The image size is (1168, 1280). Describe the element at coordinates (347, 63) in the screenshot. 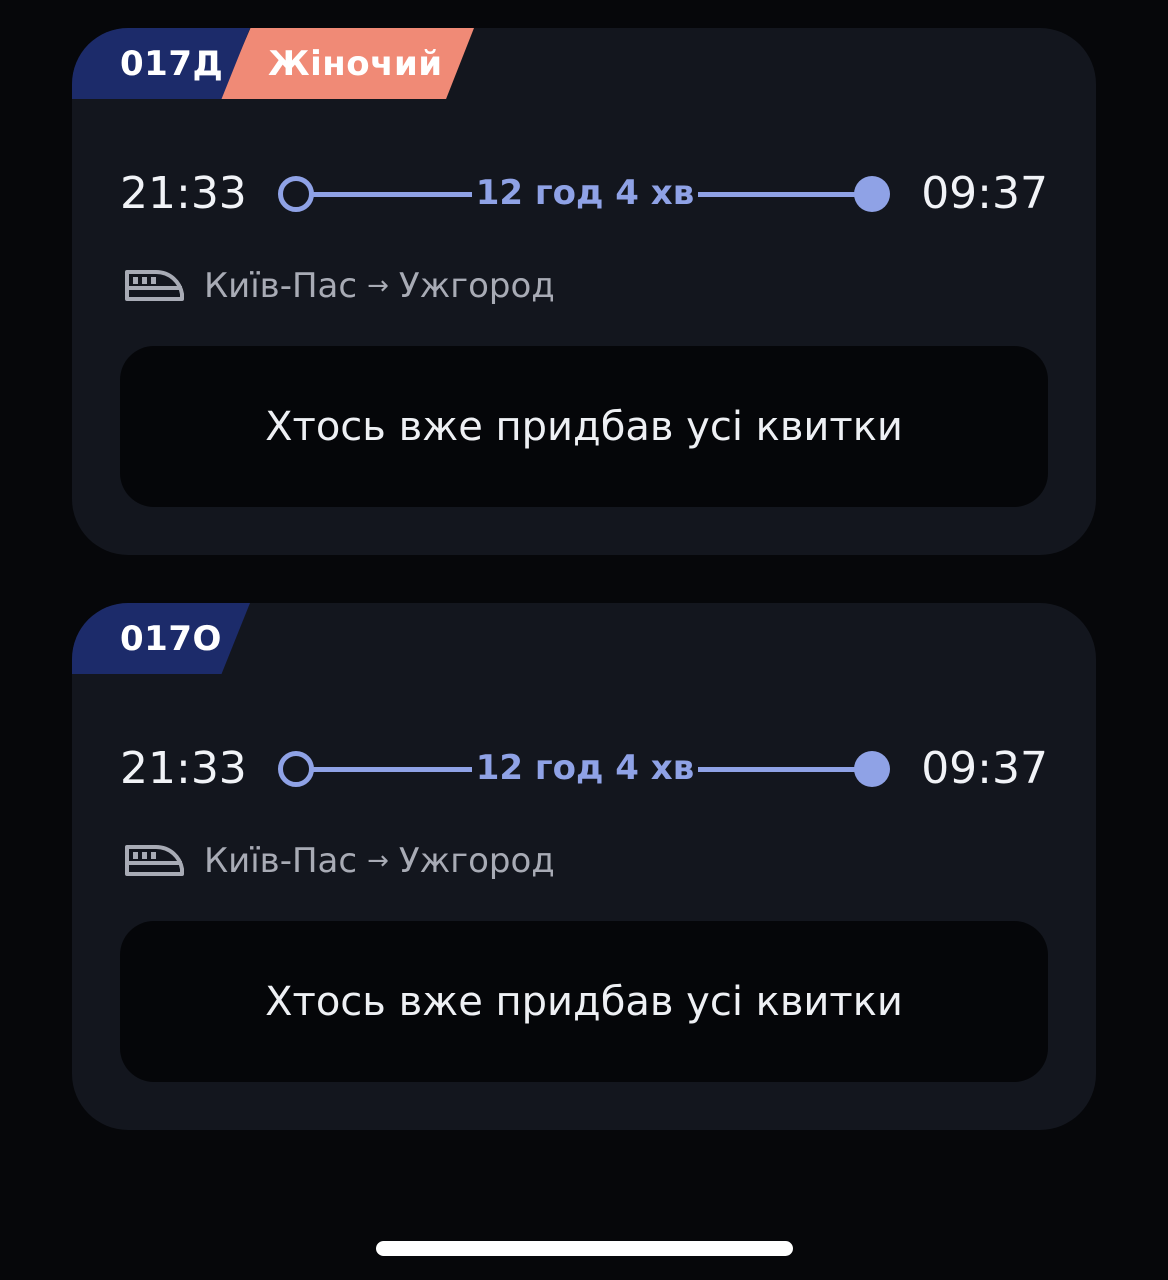

I see `women-car-badge: Жіночий` at that location.